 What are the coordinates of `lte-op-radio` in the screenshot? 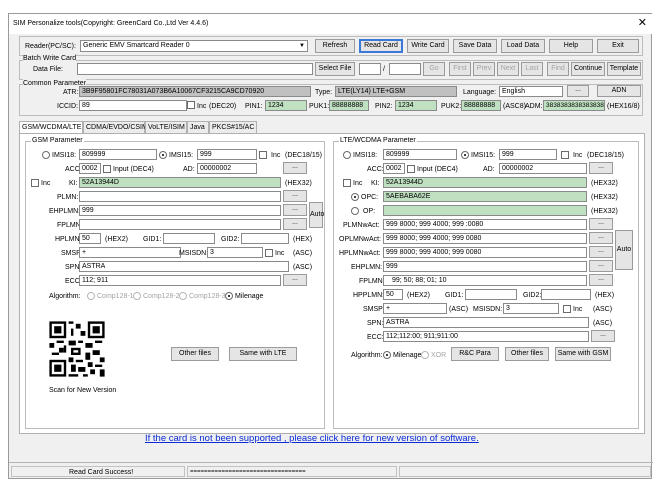 It's located at (355, 211).